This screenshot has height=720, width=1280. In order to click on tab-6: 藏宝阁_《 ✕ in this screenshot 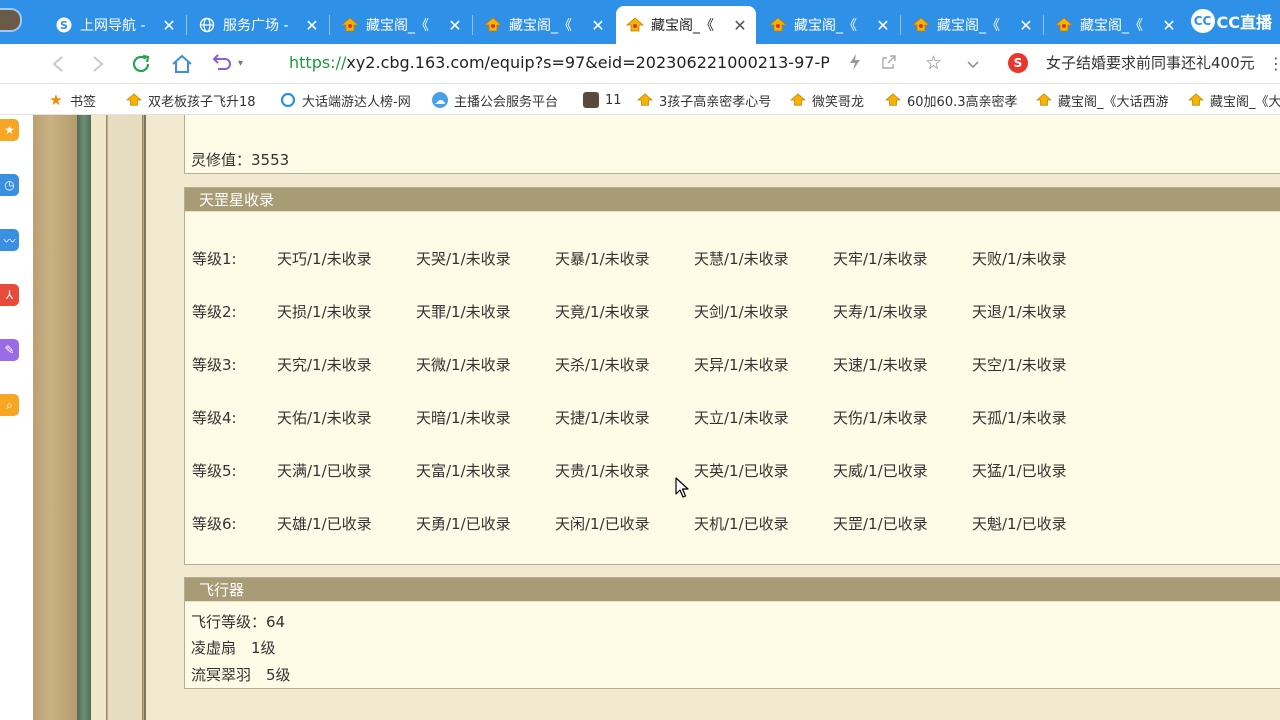, I will do `click(829, 25)`.